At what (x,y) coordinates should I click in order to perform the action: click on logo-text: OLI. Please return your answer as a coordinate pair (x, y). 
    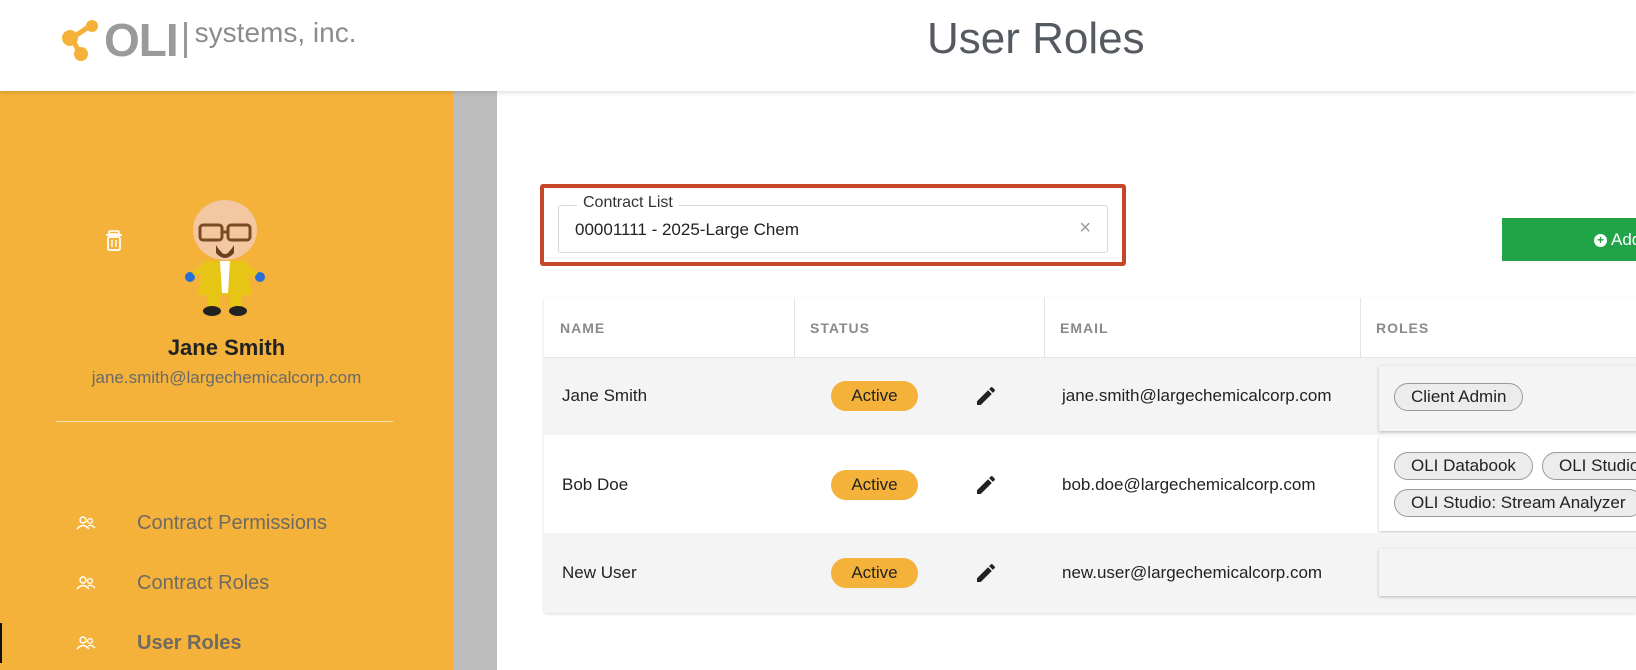
    Looking at the image, I should click on (141, 40).